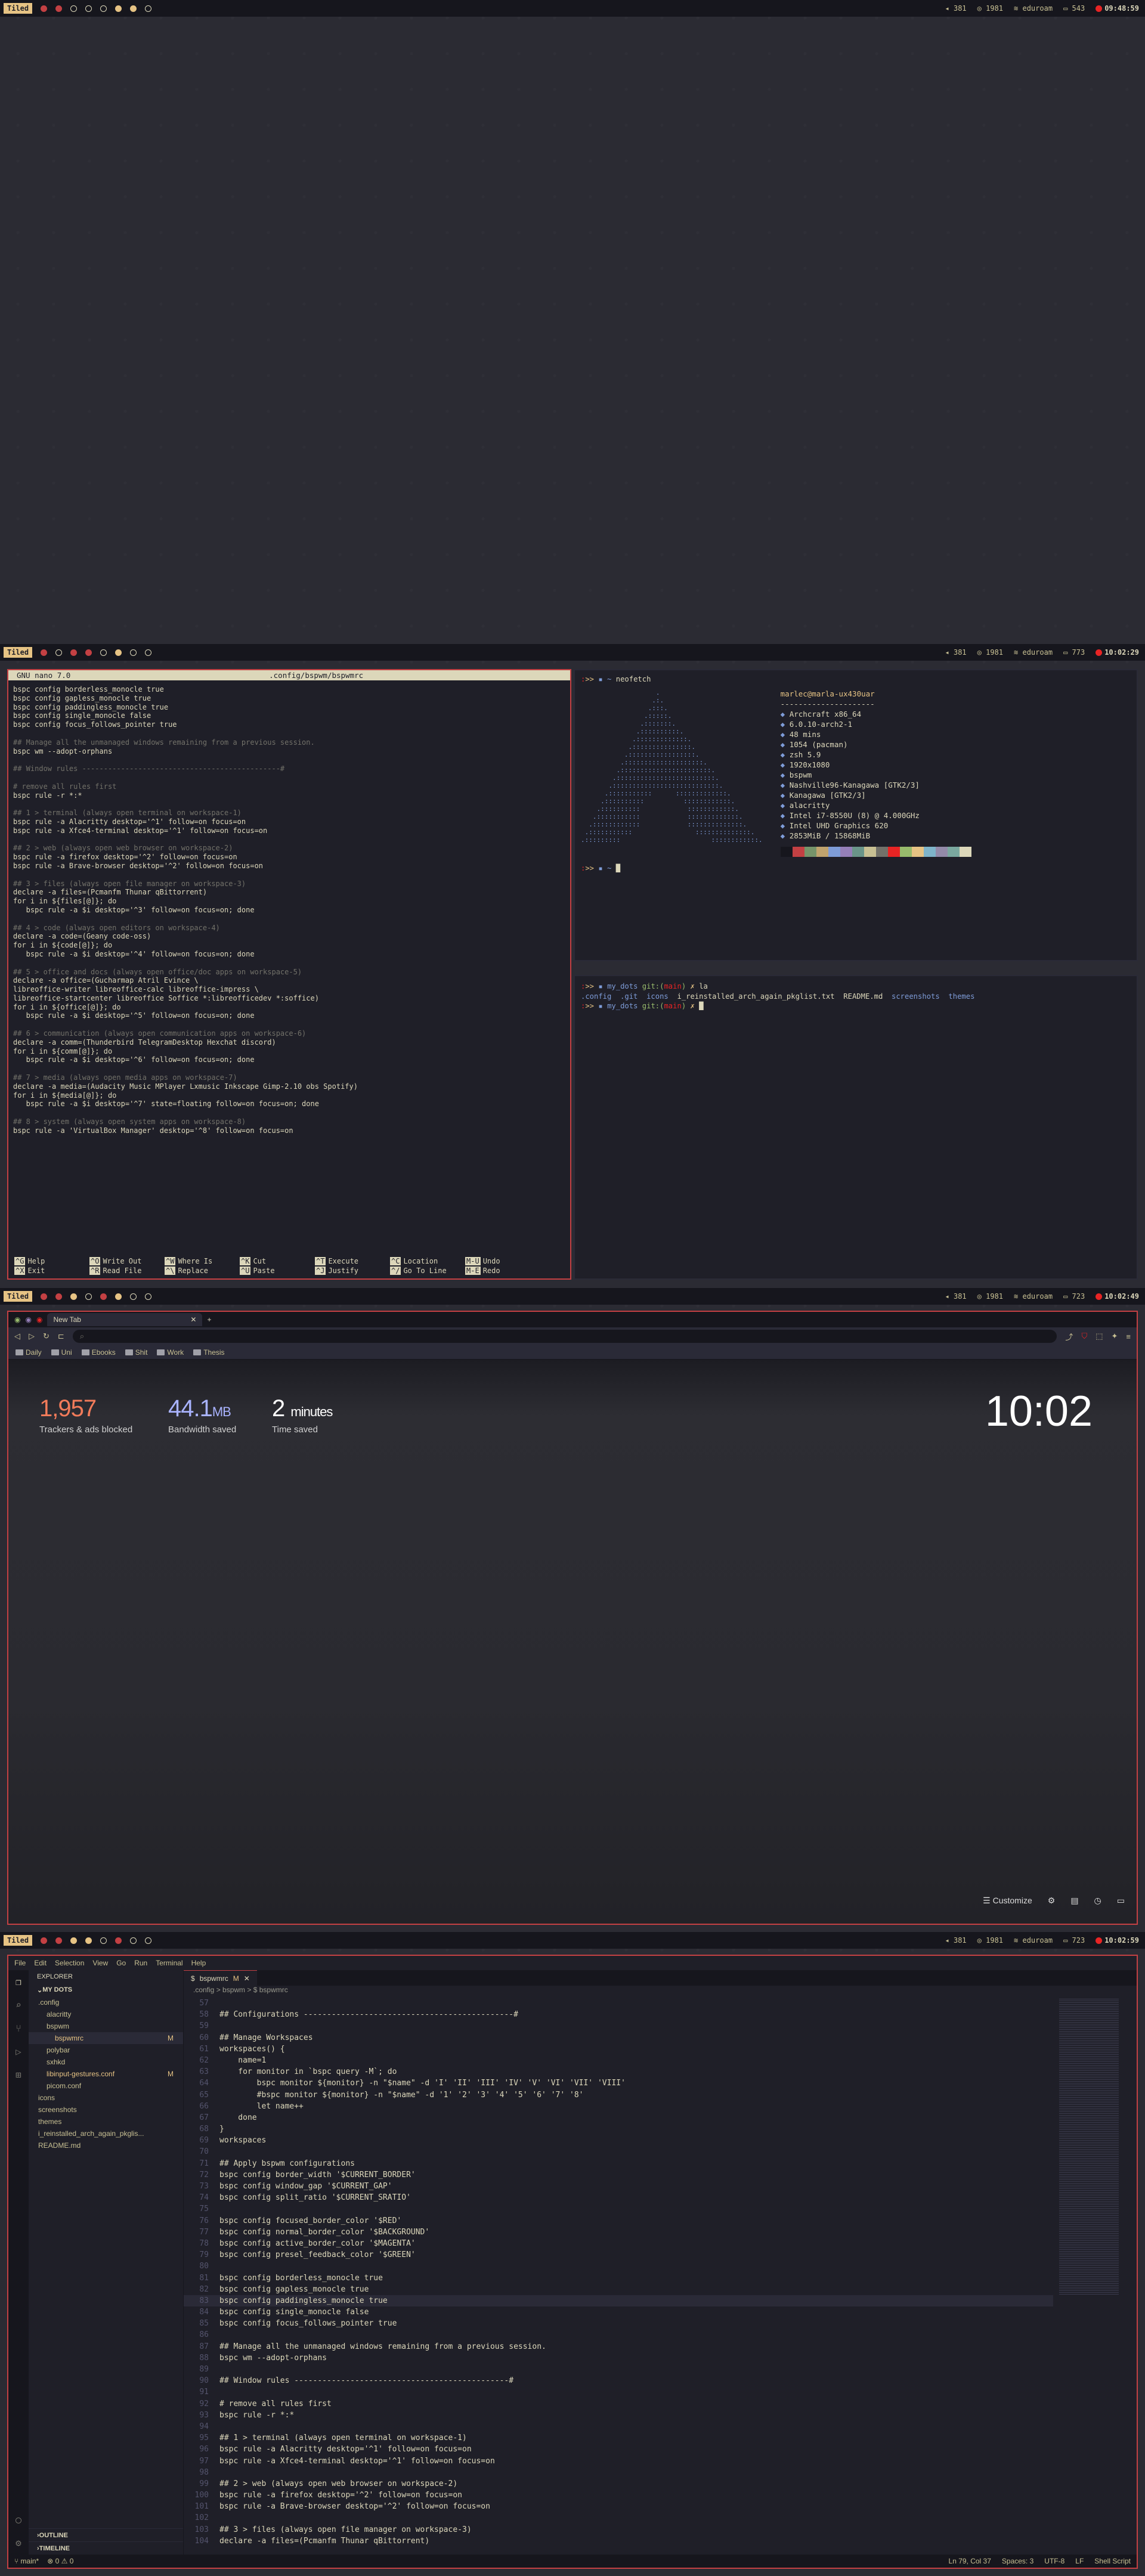 This screenshot has height=2576, width=1145. I want to click on reload-icon: ↻, so click(46, 1336).